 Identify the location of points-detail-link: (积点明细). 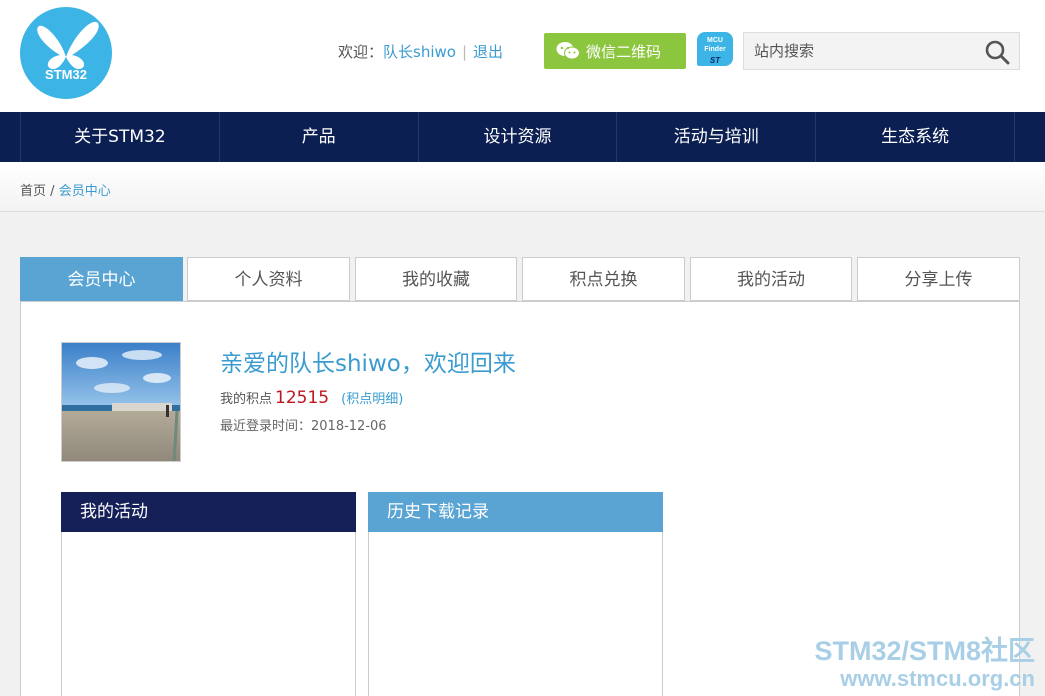
(372, 399).